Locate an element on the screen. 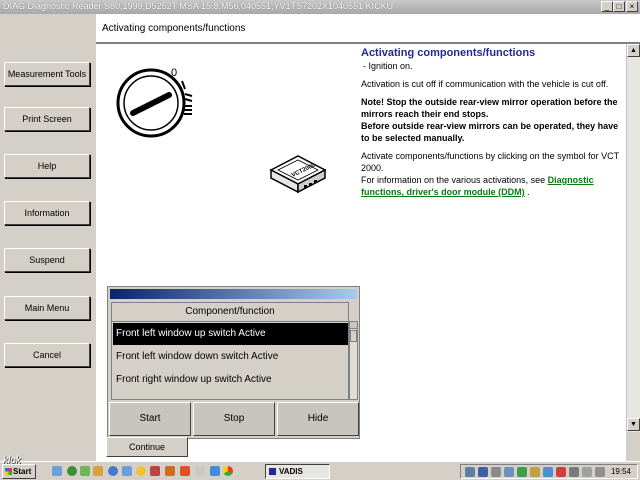 Image resolution: width=640 pixels, height=480 pixels. close-button: × is located at coordinates (632, 6).